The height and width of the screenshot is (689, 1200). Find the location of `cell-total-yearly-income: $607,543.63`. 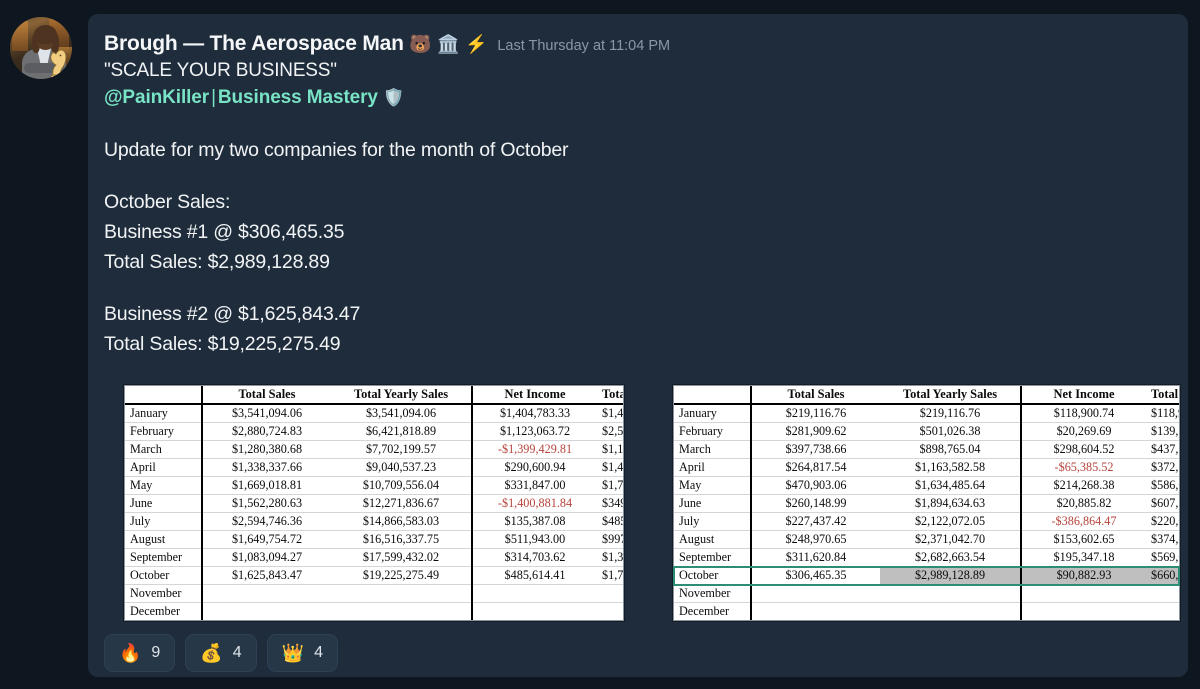

cell-total-yearly-income: $607,543.63 is located at coordinates (1162, 503).